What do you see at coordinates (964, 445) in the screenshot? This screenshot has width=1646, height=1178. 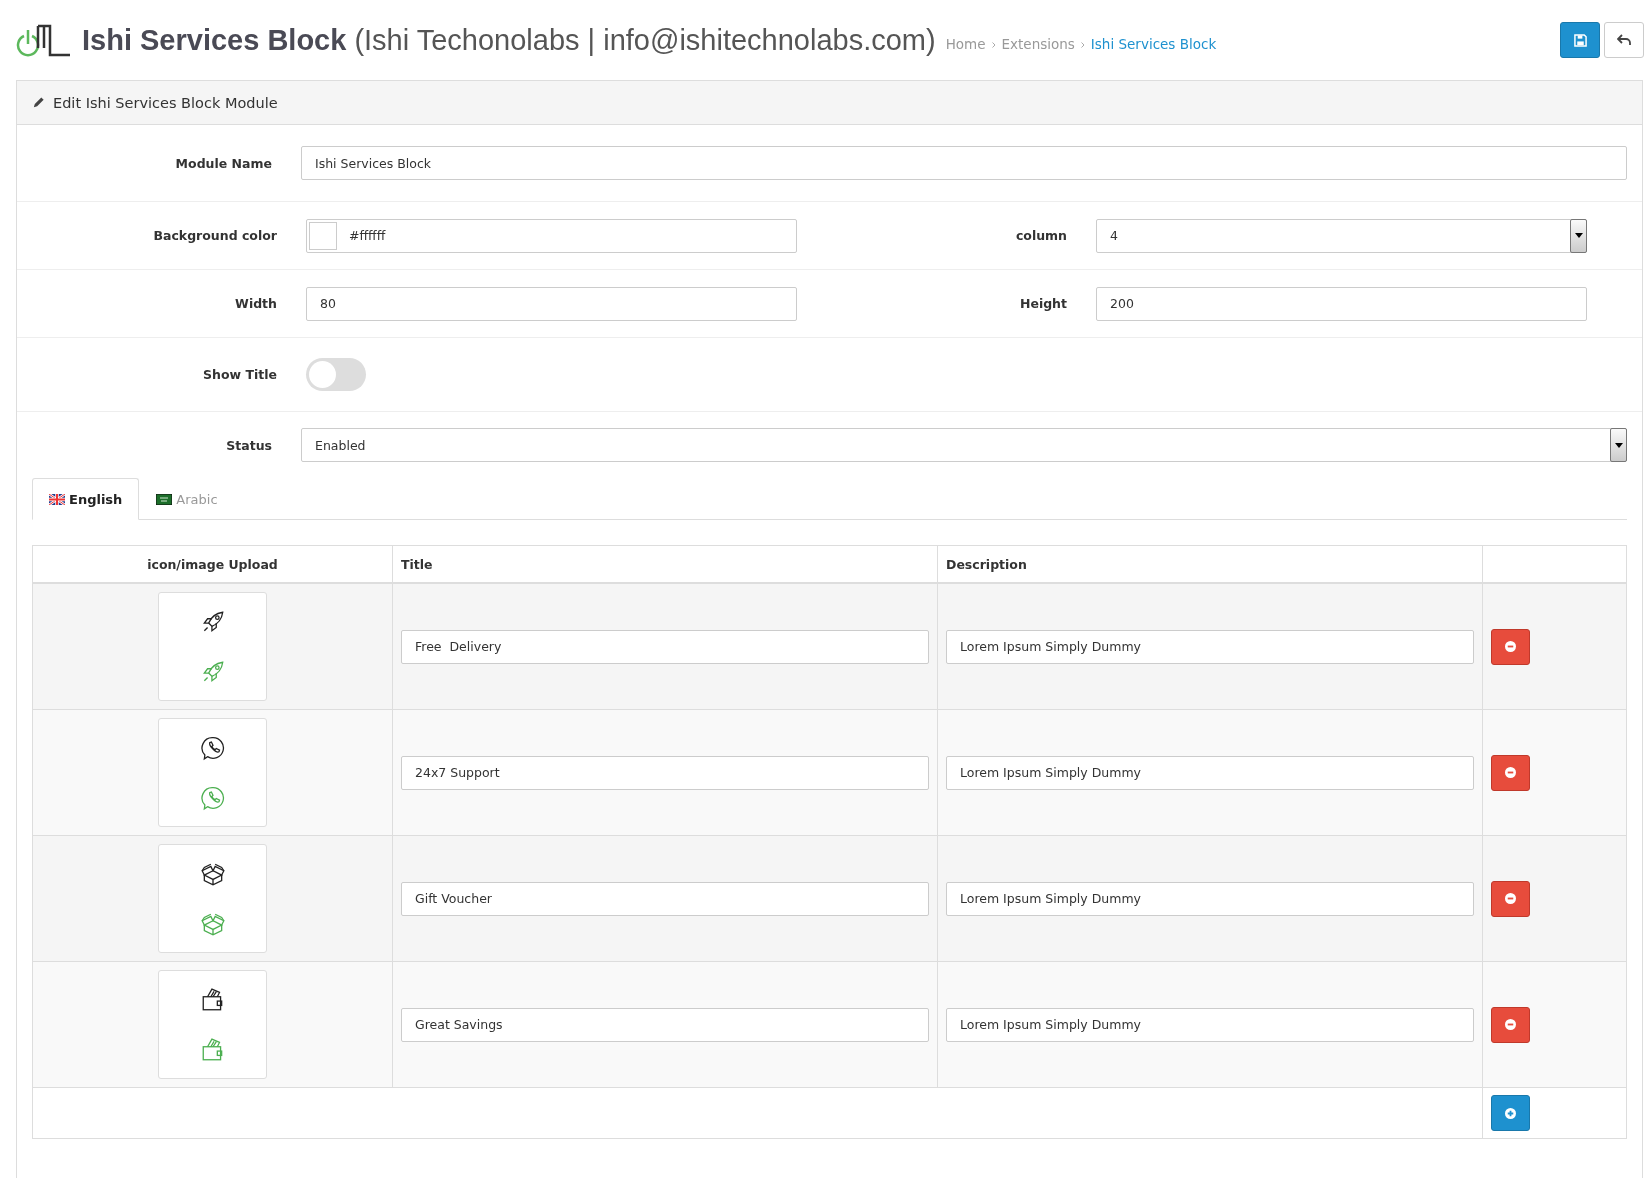 I see `status-select: Enabled` at bounding box center [964, 445].